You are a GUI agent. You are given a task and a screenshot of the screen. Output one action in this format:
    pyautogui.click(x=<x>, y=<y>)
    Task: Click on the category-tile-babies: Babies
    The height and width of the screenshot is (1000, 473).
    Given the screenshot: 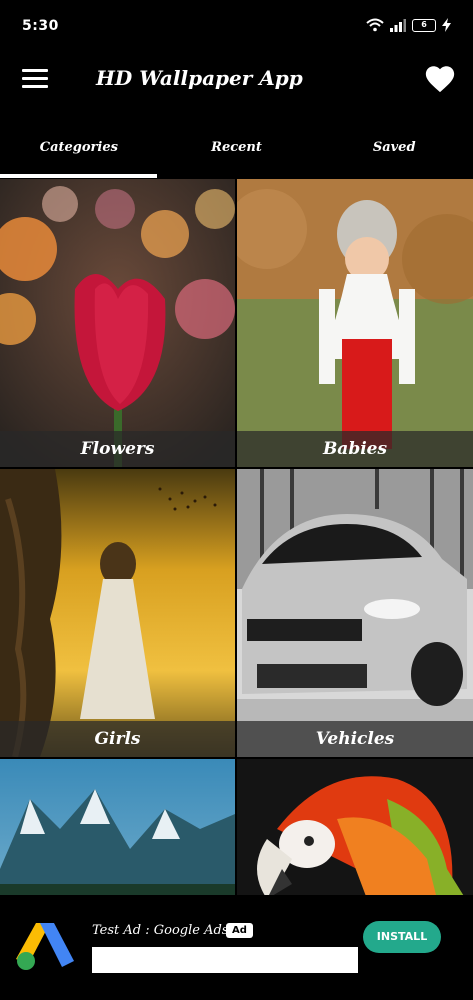 What is the action you would take?
    pyautogui.click(x=355, y=323)
    